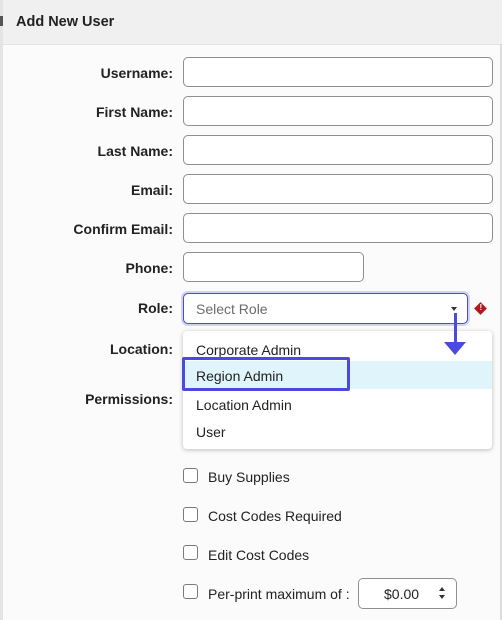  I want to click on last-name-input, so click(338, 150).